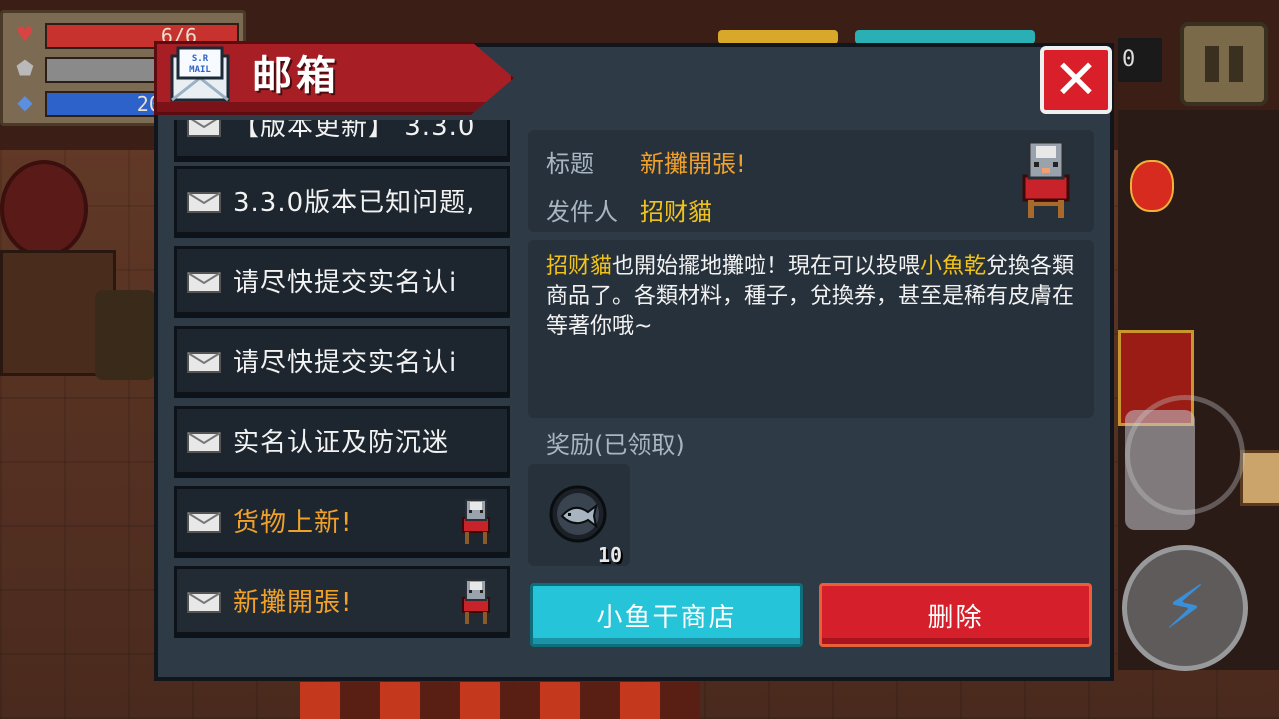  Describe the element at coordinates (778, 37) in the screenshot. I see `top-bar-yellow` at that location.